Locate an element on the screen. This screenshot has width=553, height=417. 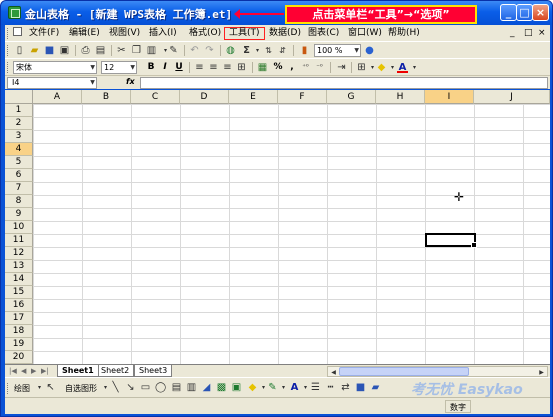
row-header-2: 2 is located at coordinates (19, 123).